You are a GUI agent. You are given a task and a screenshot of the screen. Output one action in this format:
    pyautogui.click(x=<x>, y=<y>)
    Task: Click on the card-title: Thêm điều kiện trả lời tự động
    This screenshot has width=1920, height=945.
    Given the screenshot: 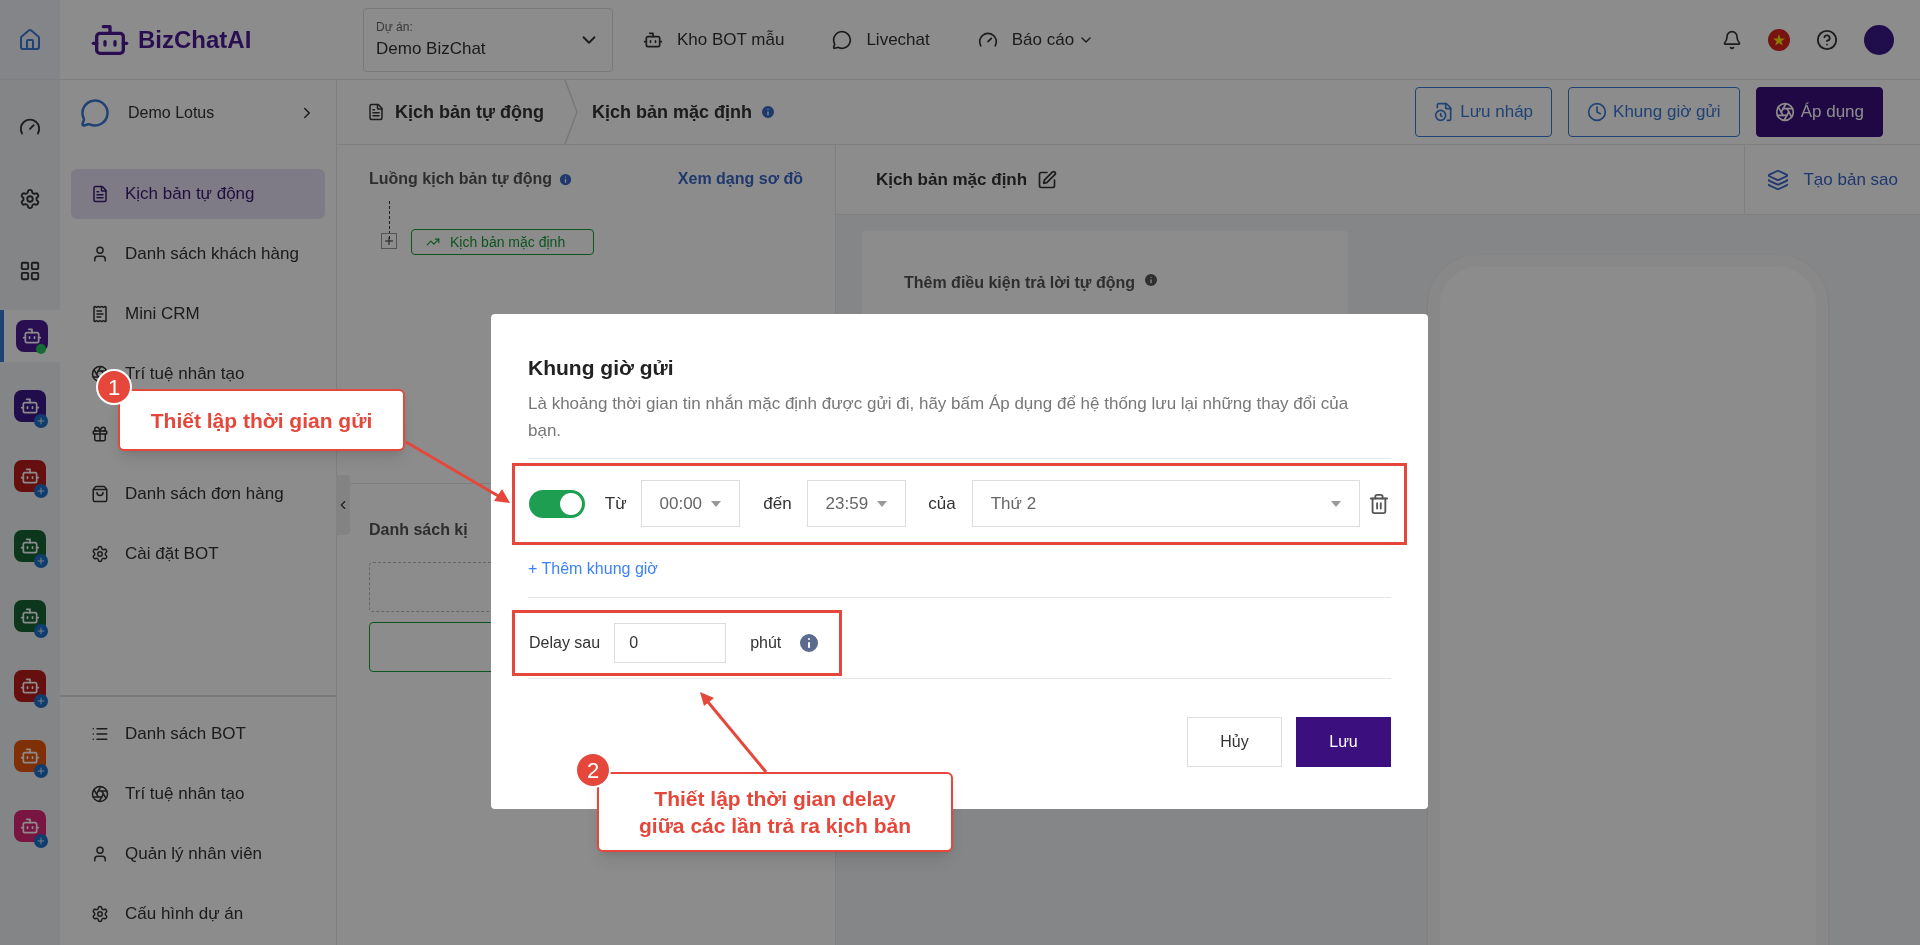 What is the action you would take?
    pyautogui.click(x=1019, y=283)
    